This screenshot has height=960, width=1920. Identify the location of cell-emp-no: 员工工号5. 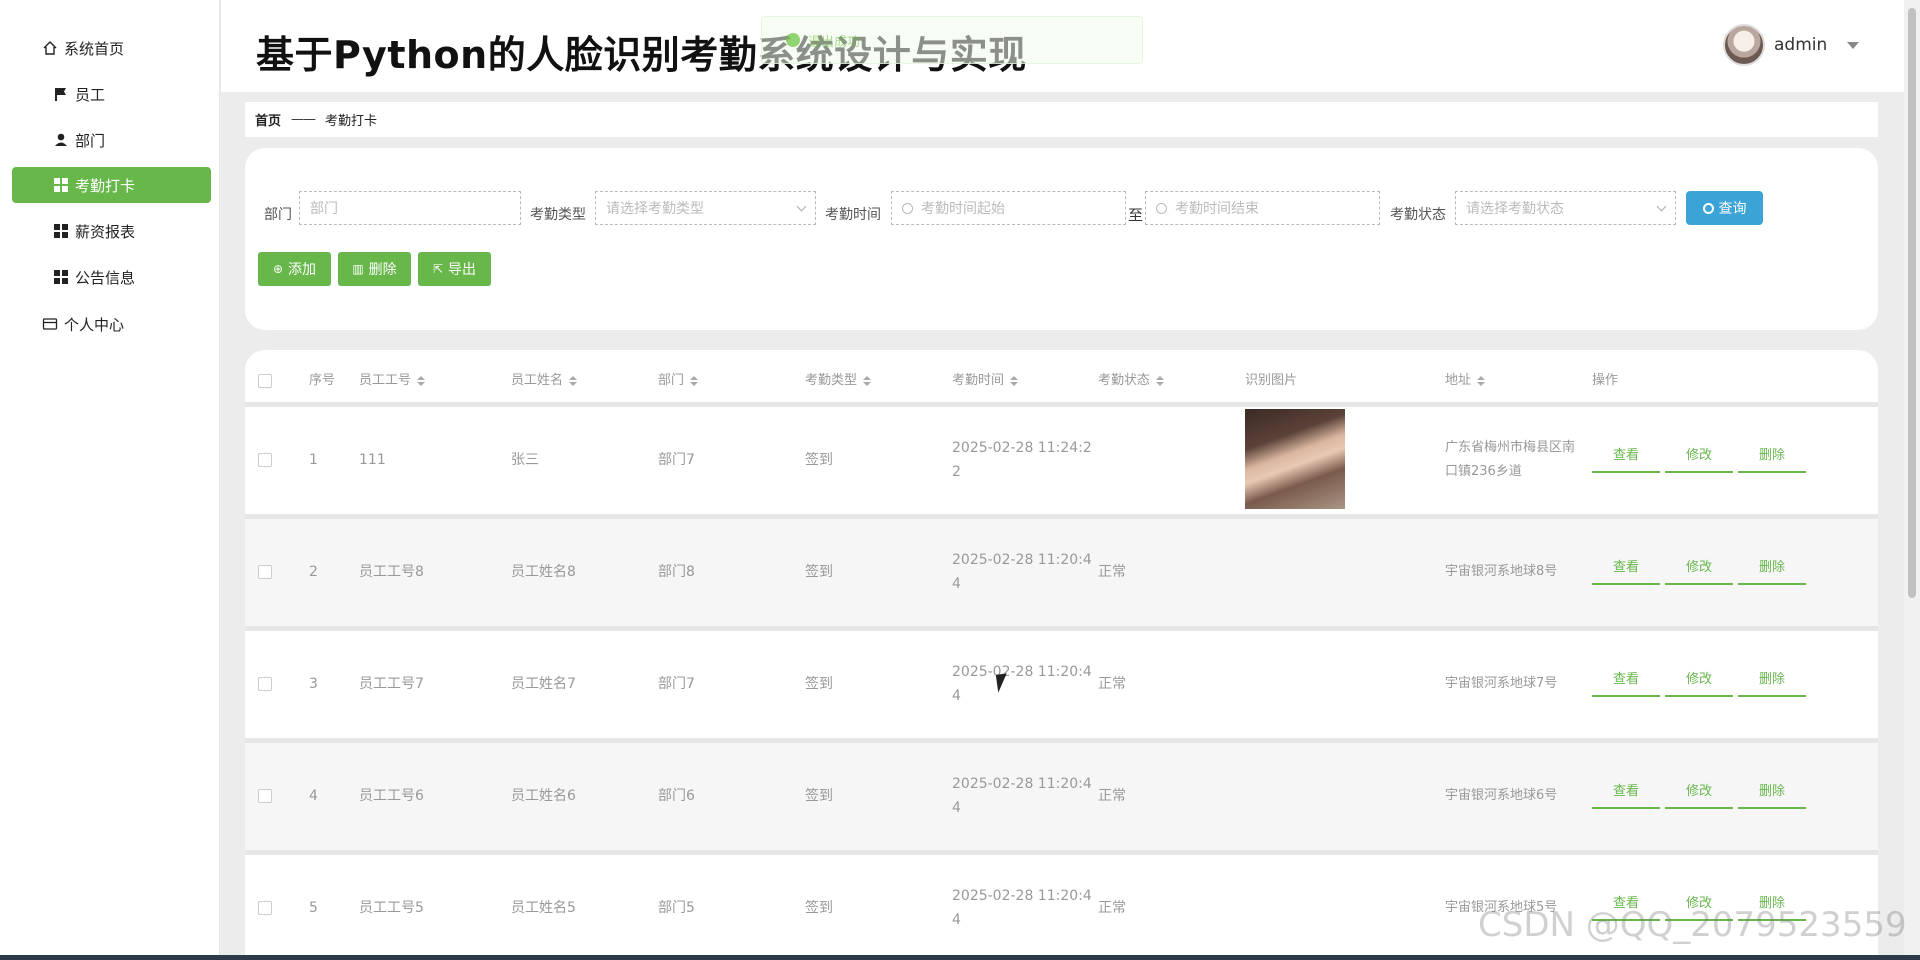
(391, 908).